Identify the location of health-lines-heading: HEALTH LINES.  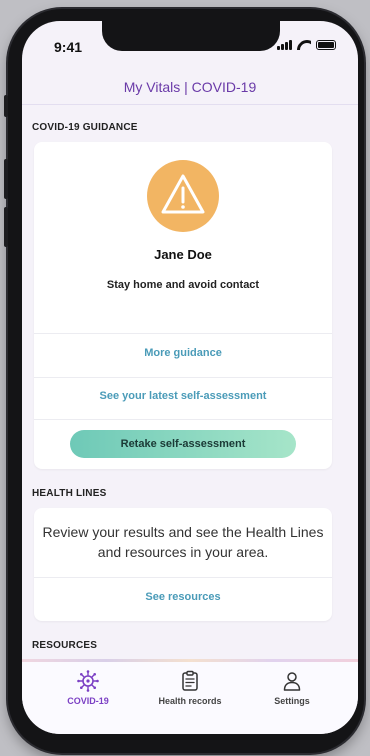
(69, 493).